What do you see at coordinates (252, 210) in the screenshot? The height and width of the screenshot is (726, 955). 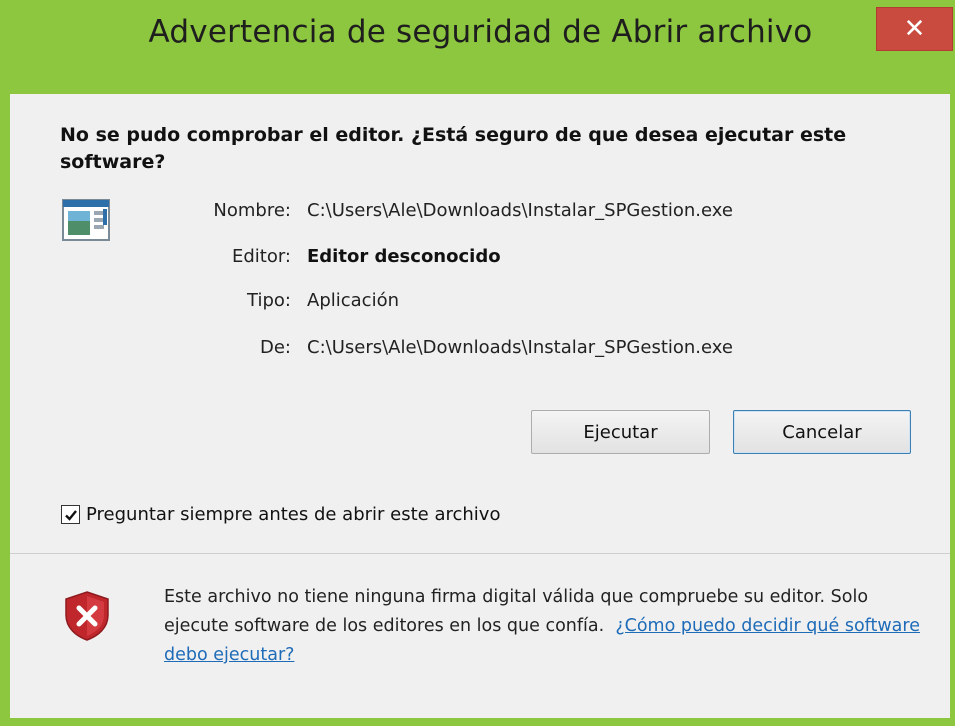 I see `name-label: Nombre:` at bounding box center [252, 210].